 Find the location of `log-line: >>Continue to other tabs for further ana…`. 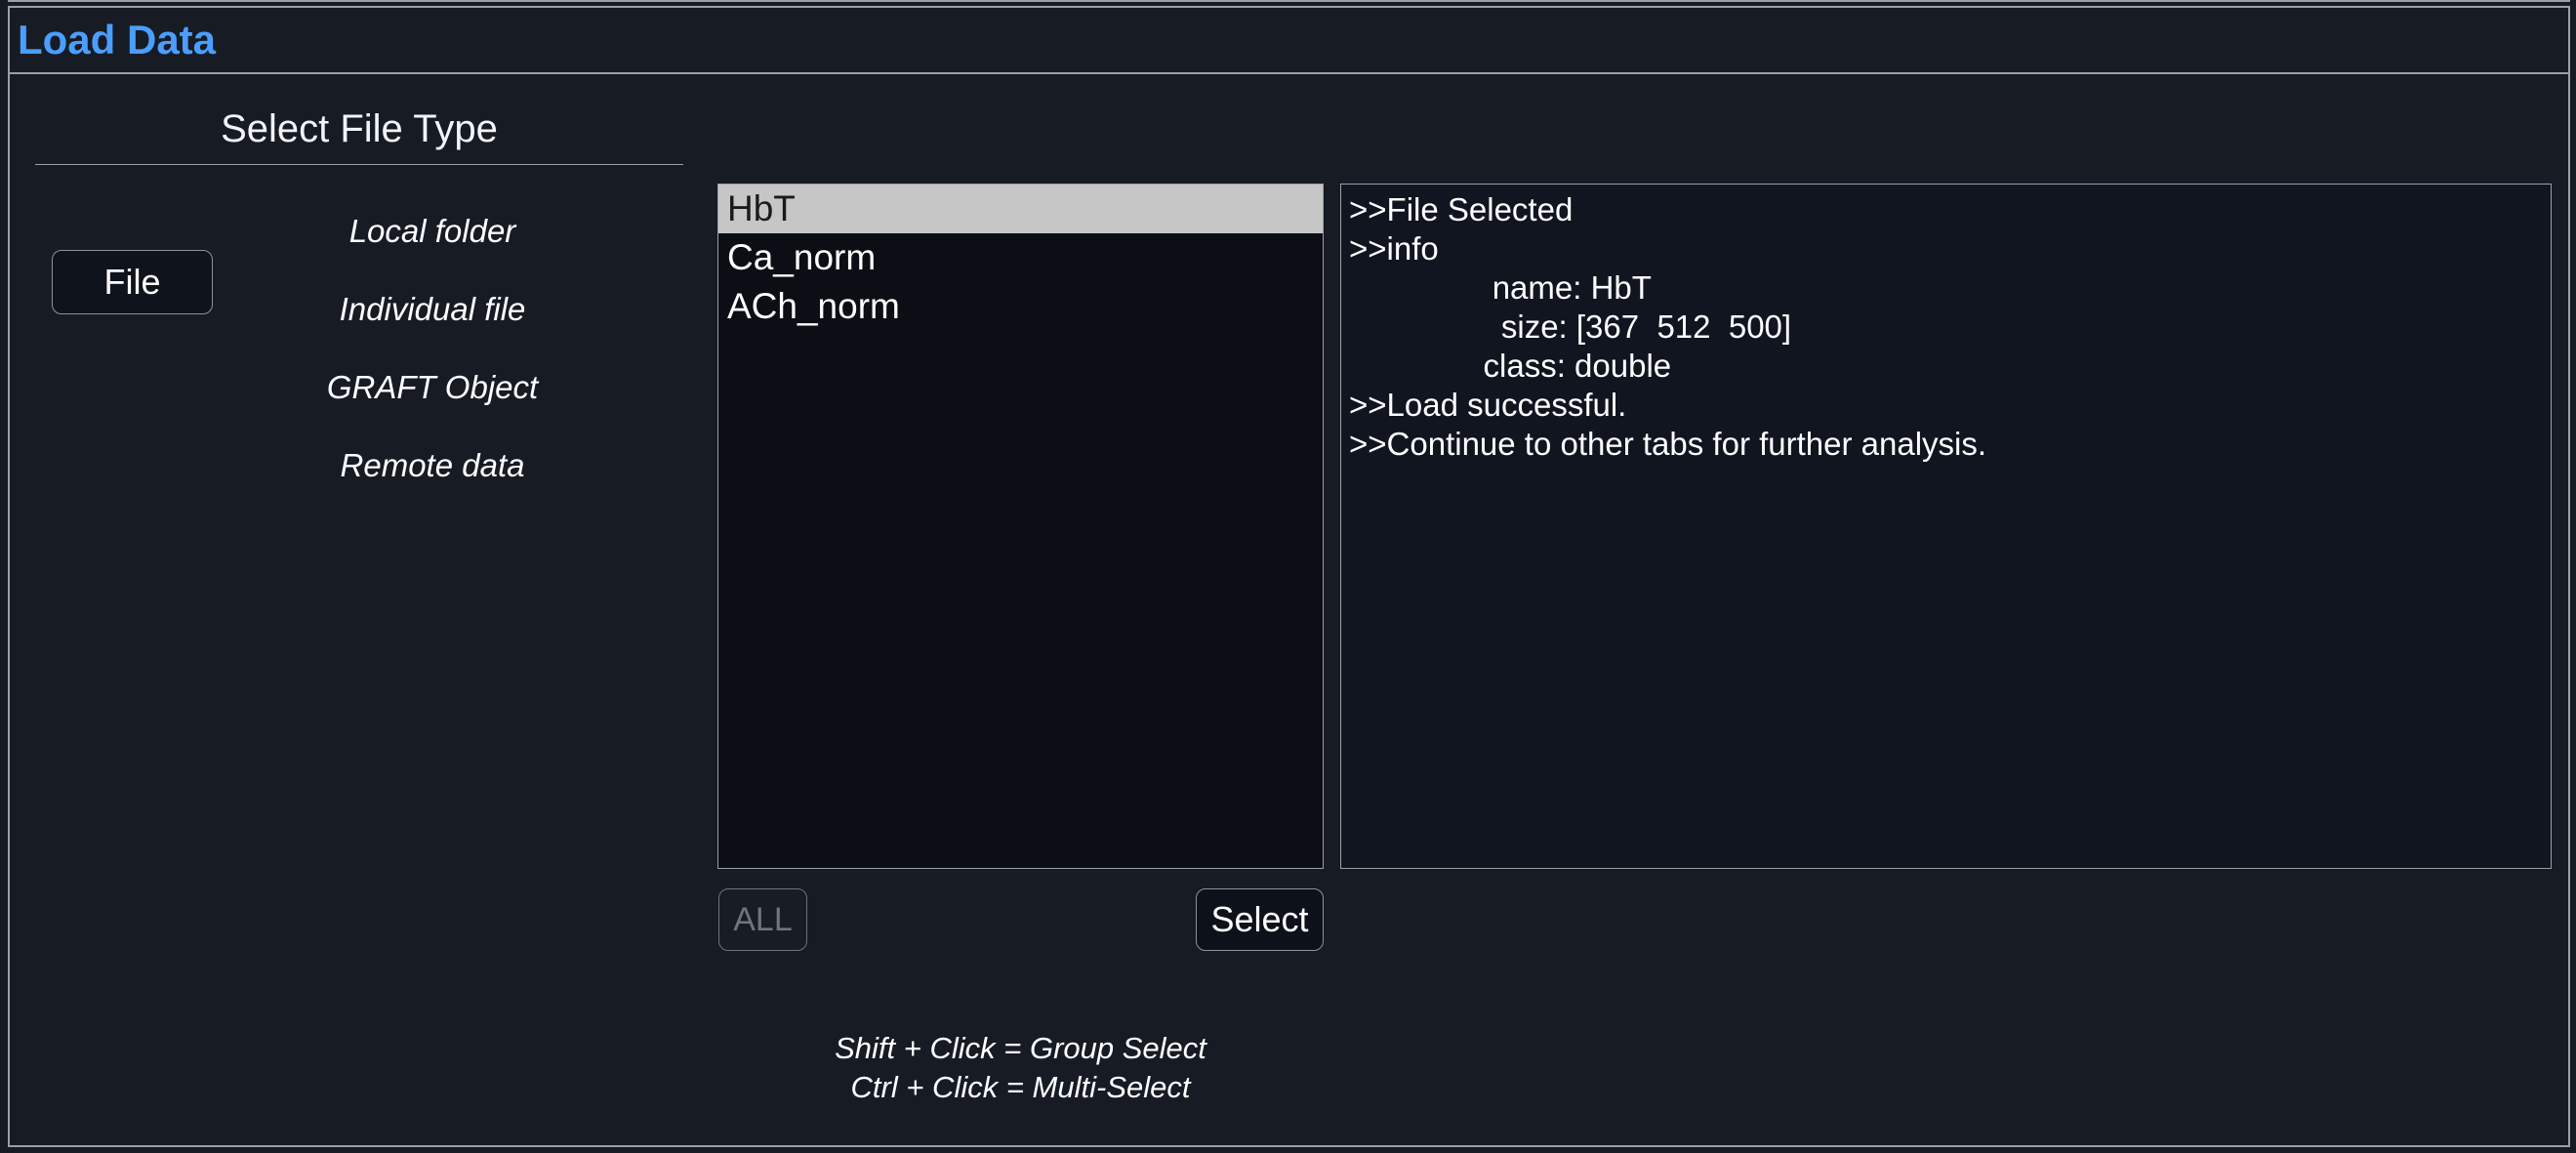

log-line: >>Continue to other tabs for further ana… is located at coordinates (1668, 444).